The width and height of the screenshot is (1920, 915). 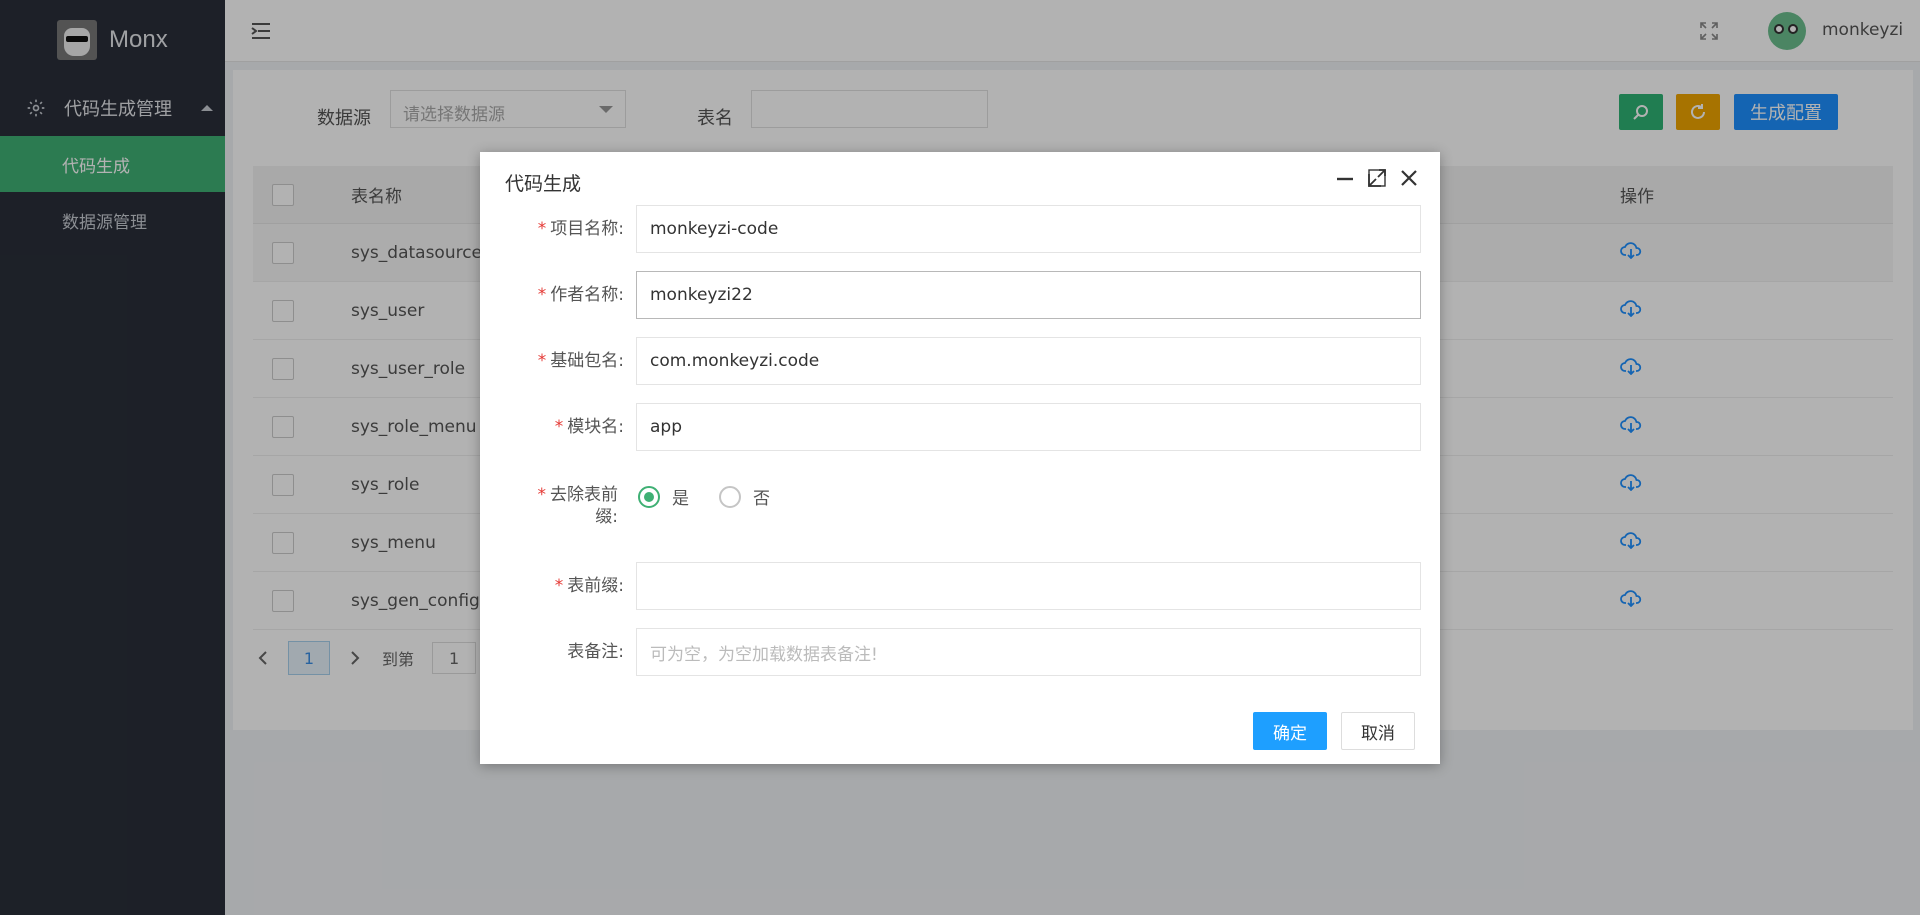 I want to click on radio-no, so click(x=730, y=496).